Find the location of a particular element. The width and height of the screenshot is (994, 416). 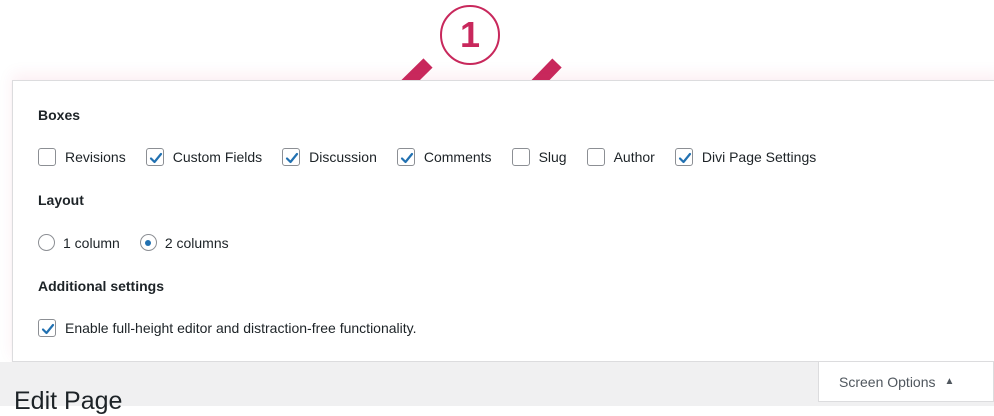

layout-radio-row: 1 column 2 columns is located at coordinates (143, 242).